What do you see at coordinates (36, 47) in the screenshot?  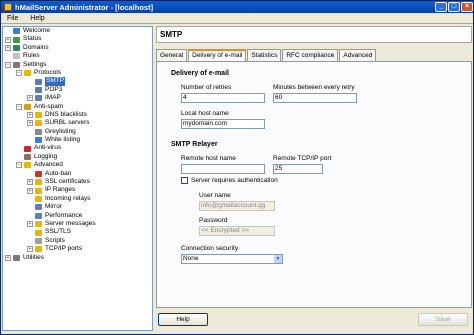 I see `tree-item-label: Domains` at bounding box center [36, 47].